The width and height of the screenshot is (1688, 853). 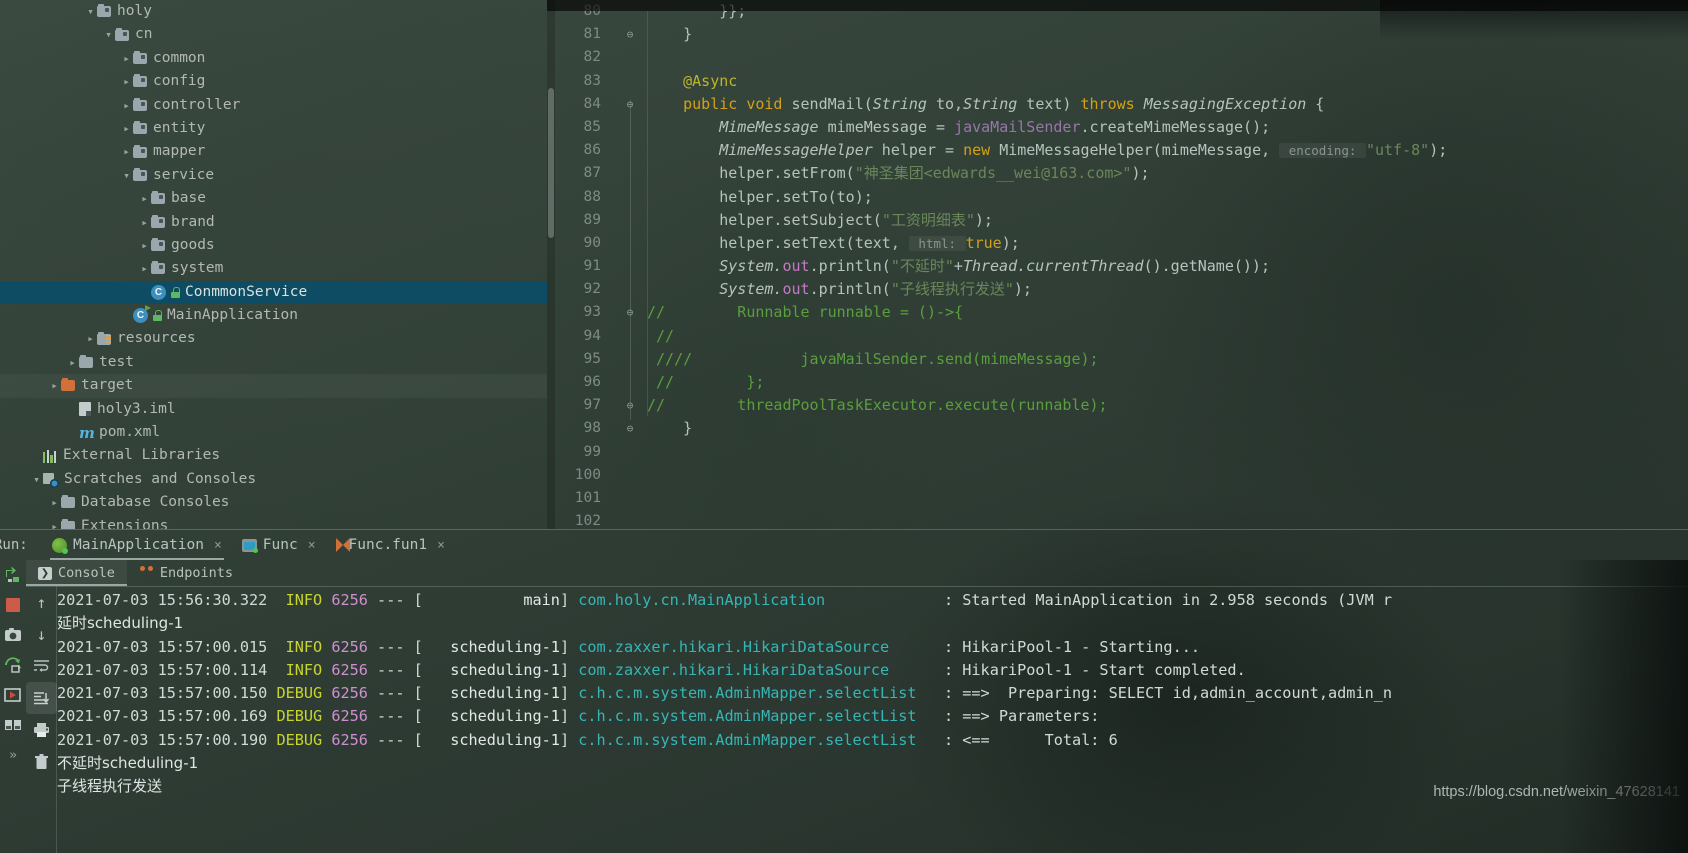 I want to click on run-actions-toolbar: », so click(x=13, y=706).